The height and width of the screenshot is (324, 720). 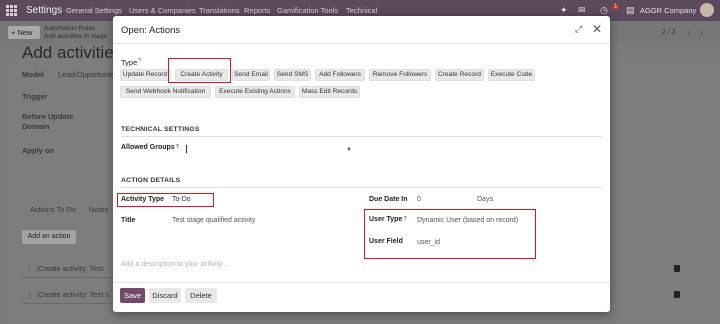 What do you see at coordinates (201, 295) in the screenshot?
I see `delete-button: Delete` at bounding box center [201, 295].